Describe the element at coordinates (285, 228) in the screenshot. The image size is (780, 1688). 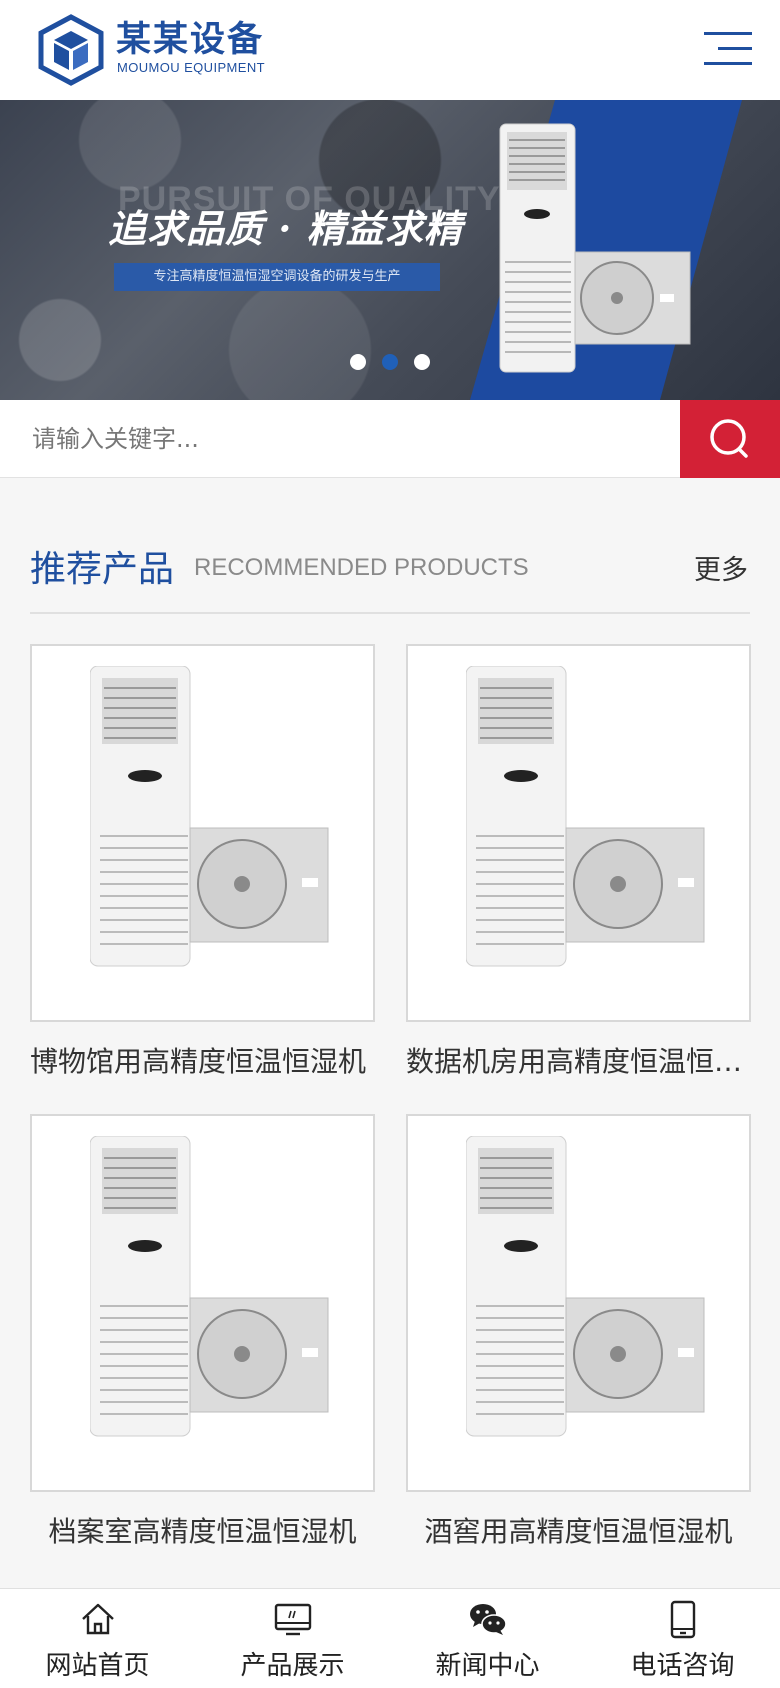
I see `banner-title: 追求品质 · 精益求精` at that location.